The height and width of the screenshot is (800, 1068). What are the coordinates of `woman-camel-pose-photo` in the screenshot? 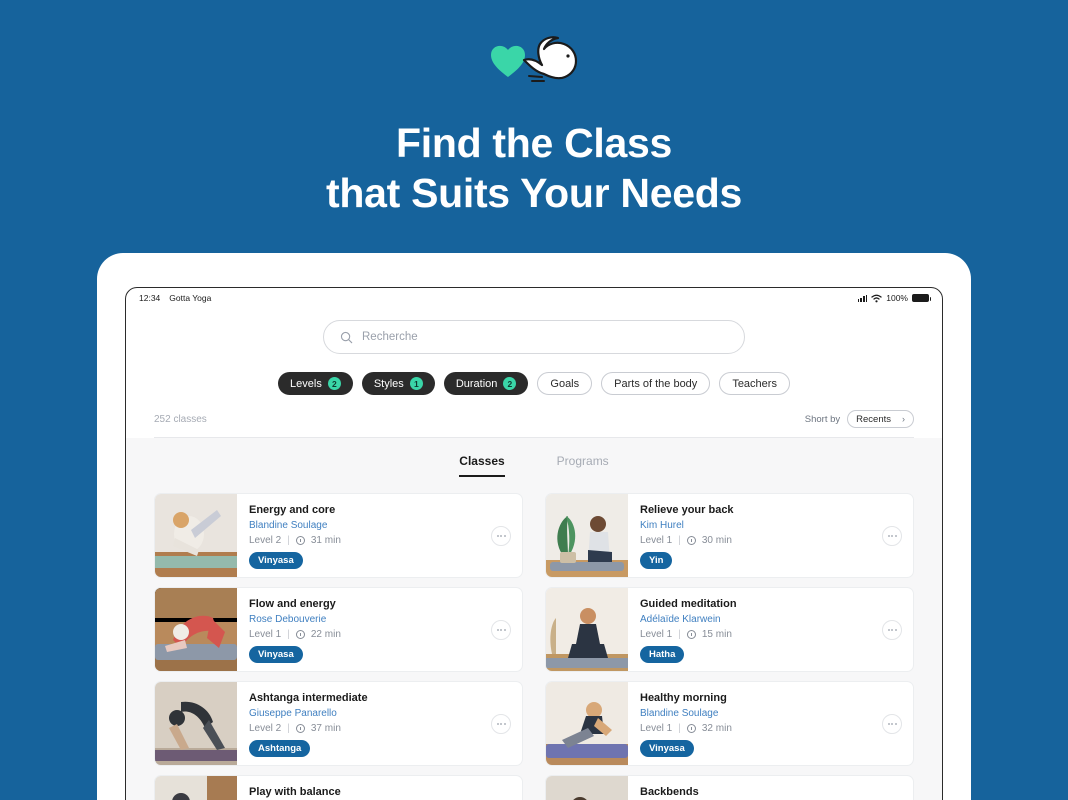 It's located at (196, 629).